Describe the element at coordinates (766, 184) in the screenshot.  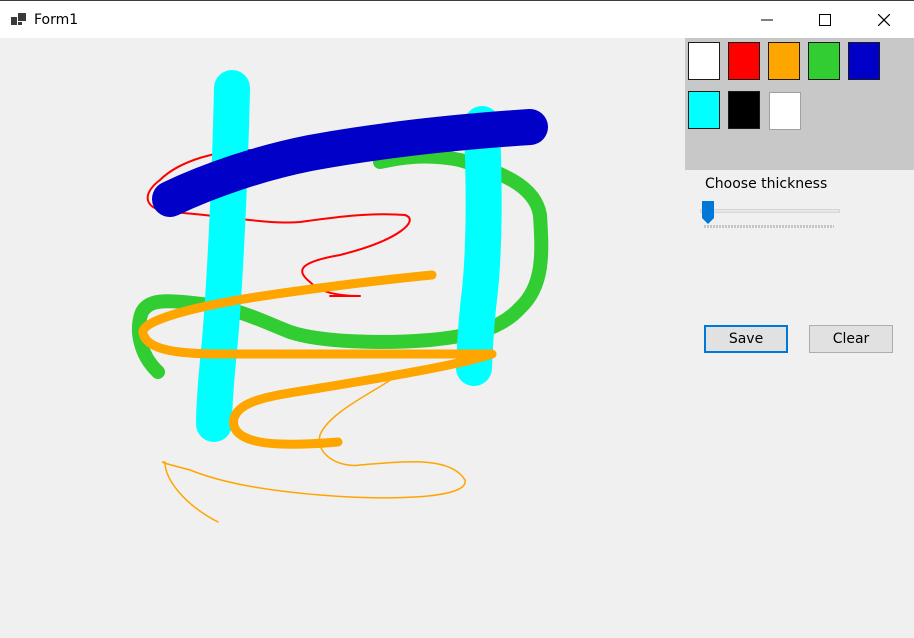
I see `thickness-label: Choose thickness` at that location.